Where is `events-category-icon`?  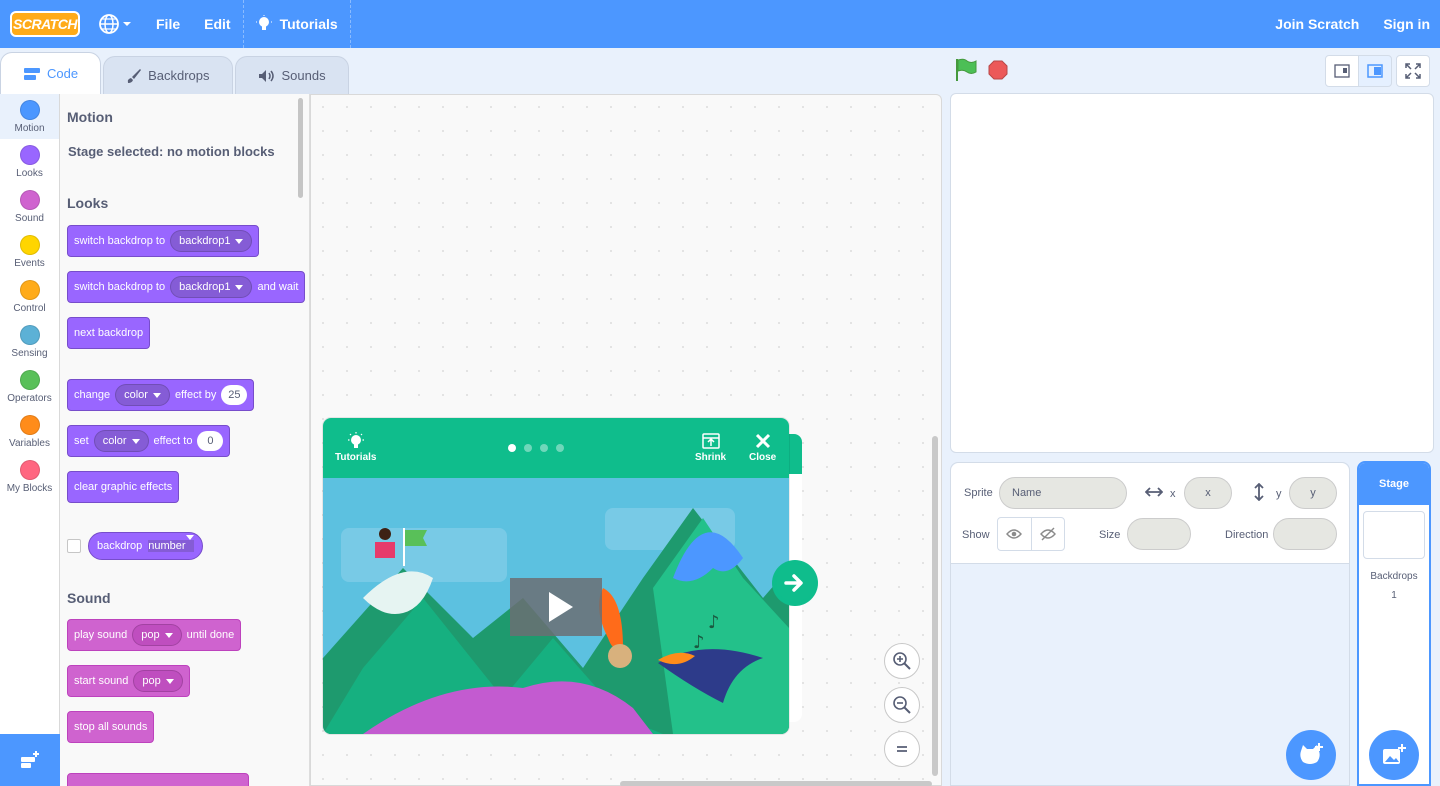 events-category-icon is located at coordinates (29, 244).